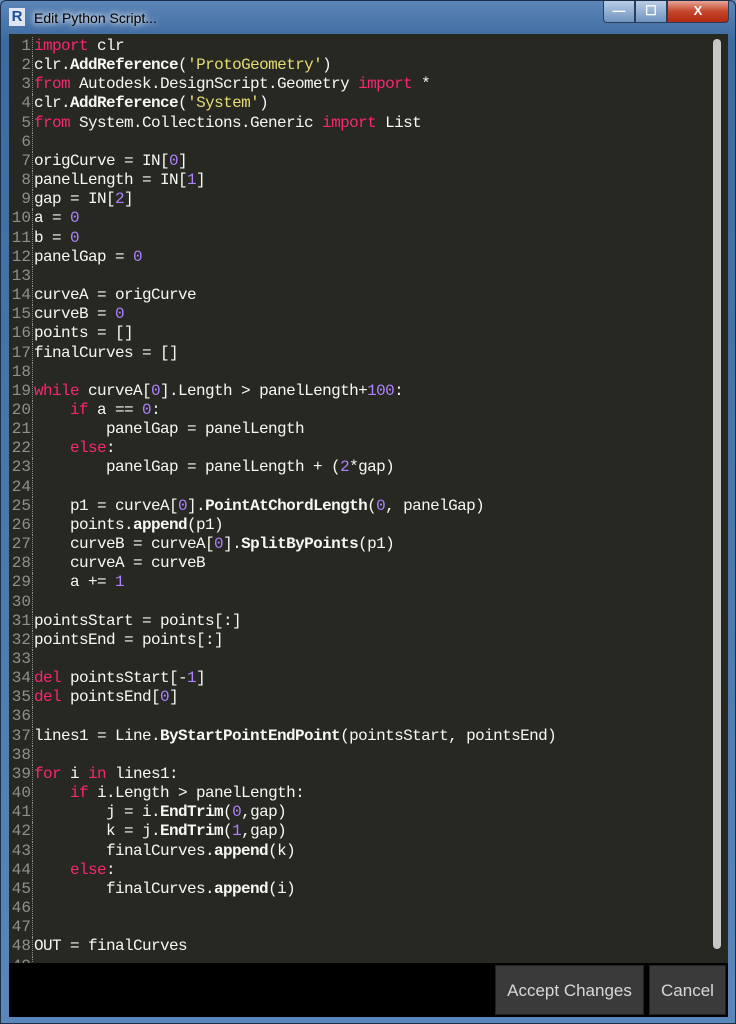 Image resolution: width=736 pixels, height=1024 pixels. What do you see at coordinates (102, 160) in the screenshot?
I see `code-token: origCurve = IN[` at bounding box center [102, 160].